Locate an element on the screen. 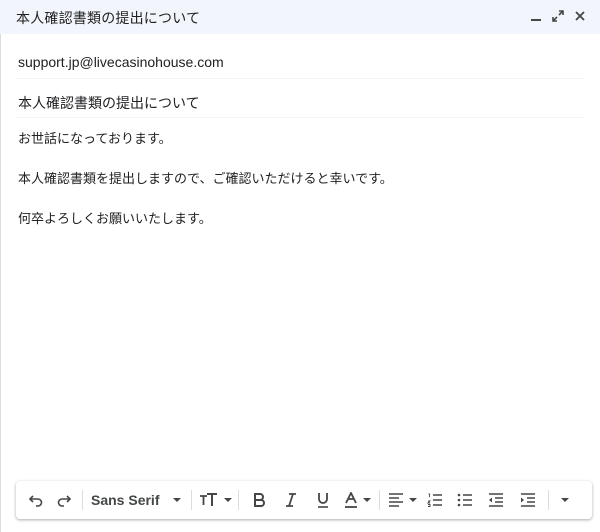 The image size is (600, 532). underline-icon is located at coordinates (323, 500).